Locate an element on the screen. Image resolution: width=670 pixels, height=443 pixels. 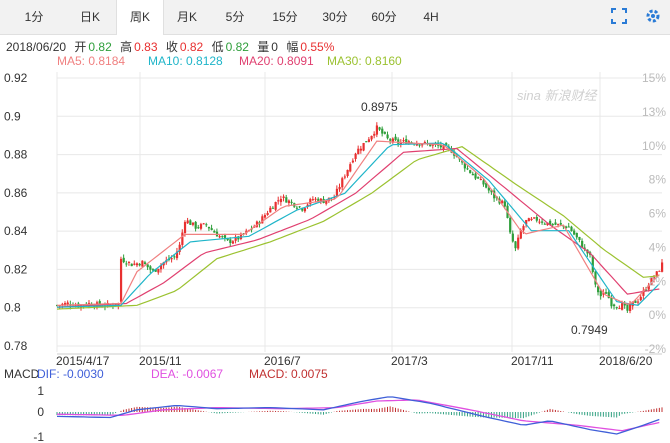
low-annotation: 0.7949 is located at coordinates (589, 330).